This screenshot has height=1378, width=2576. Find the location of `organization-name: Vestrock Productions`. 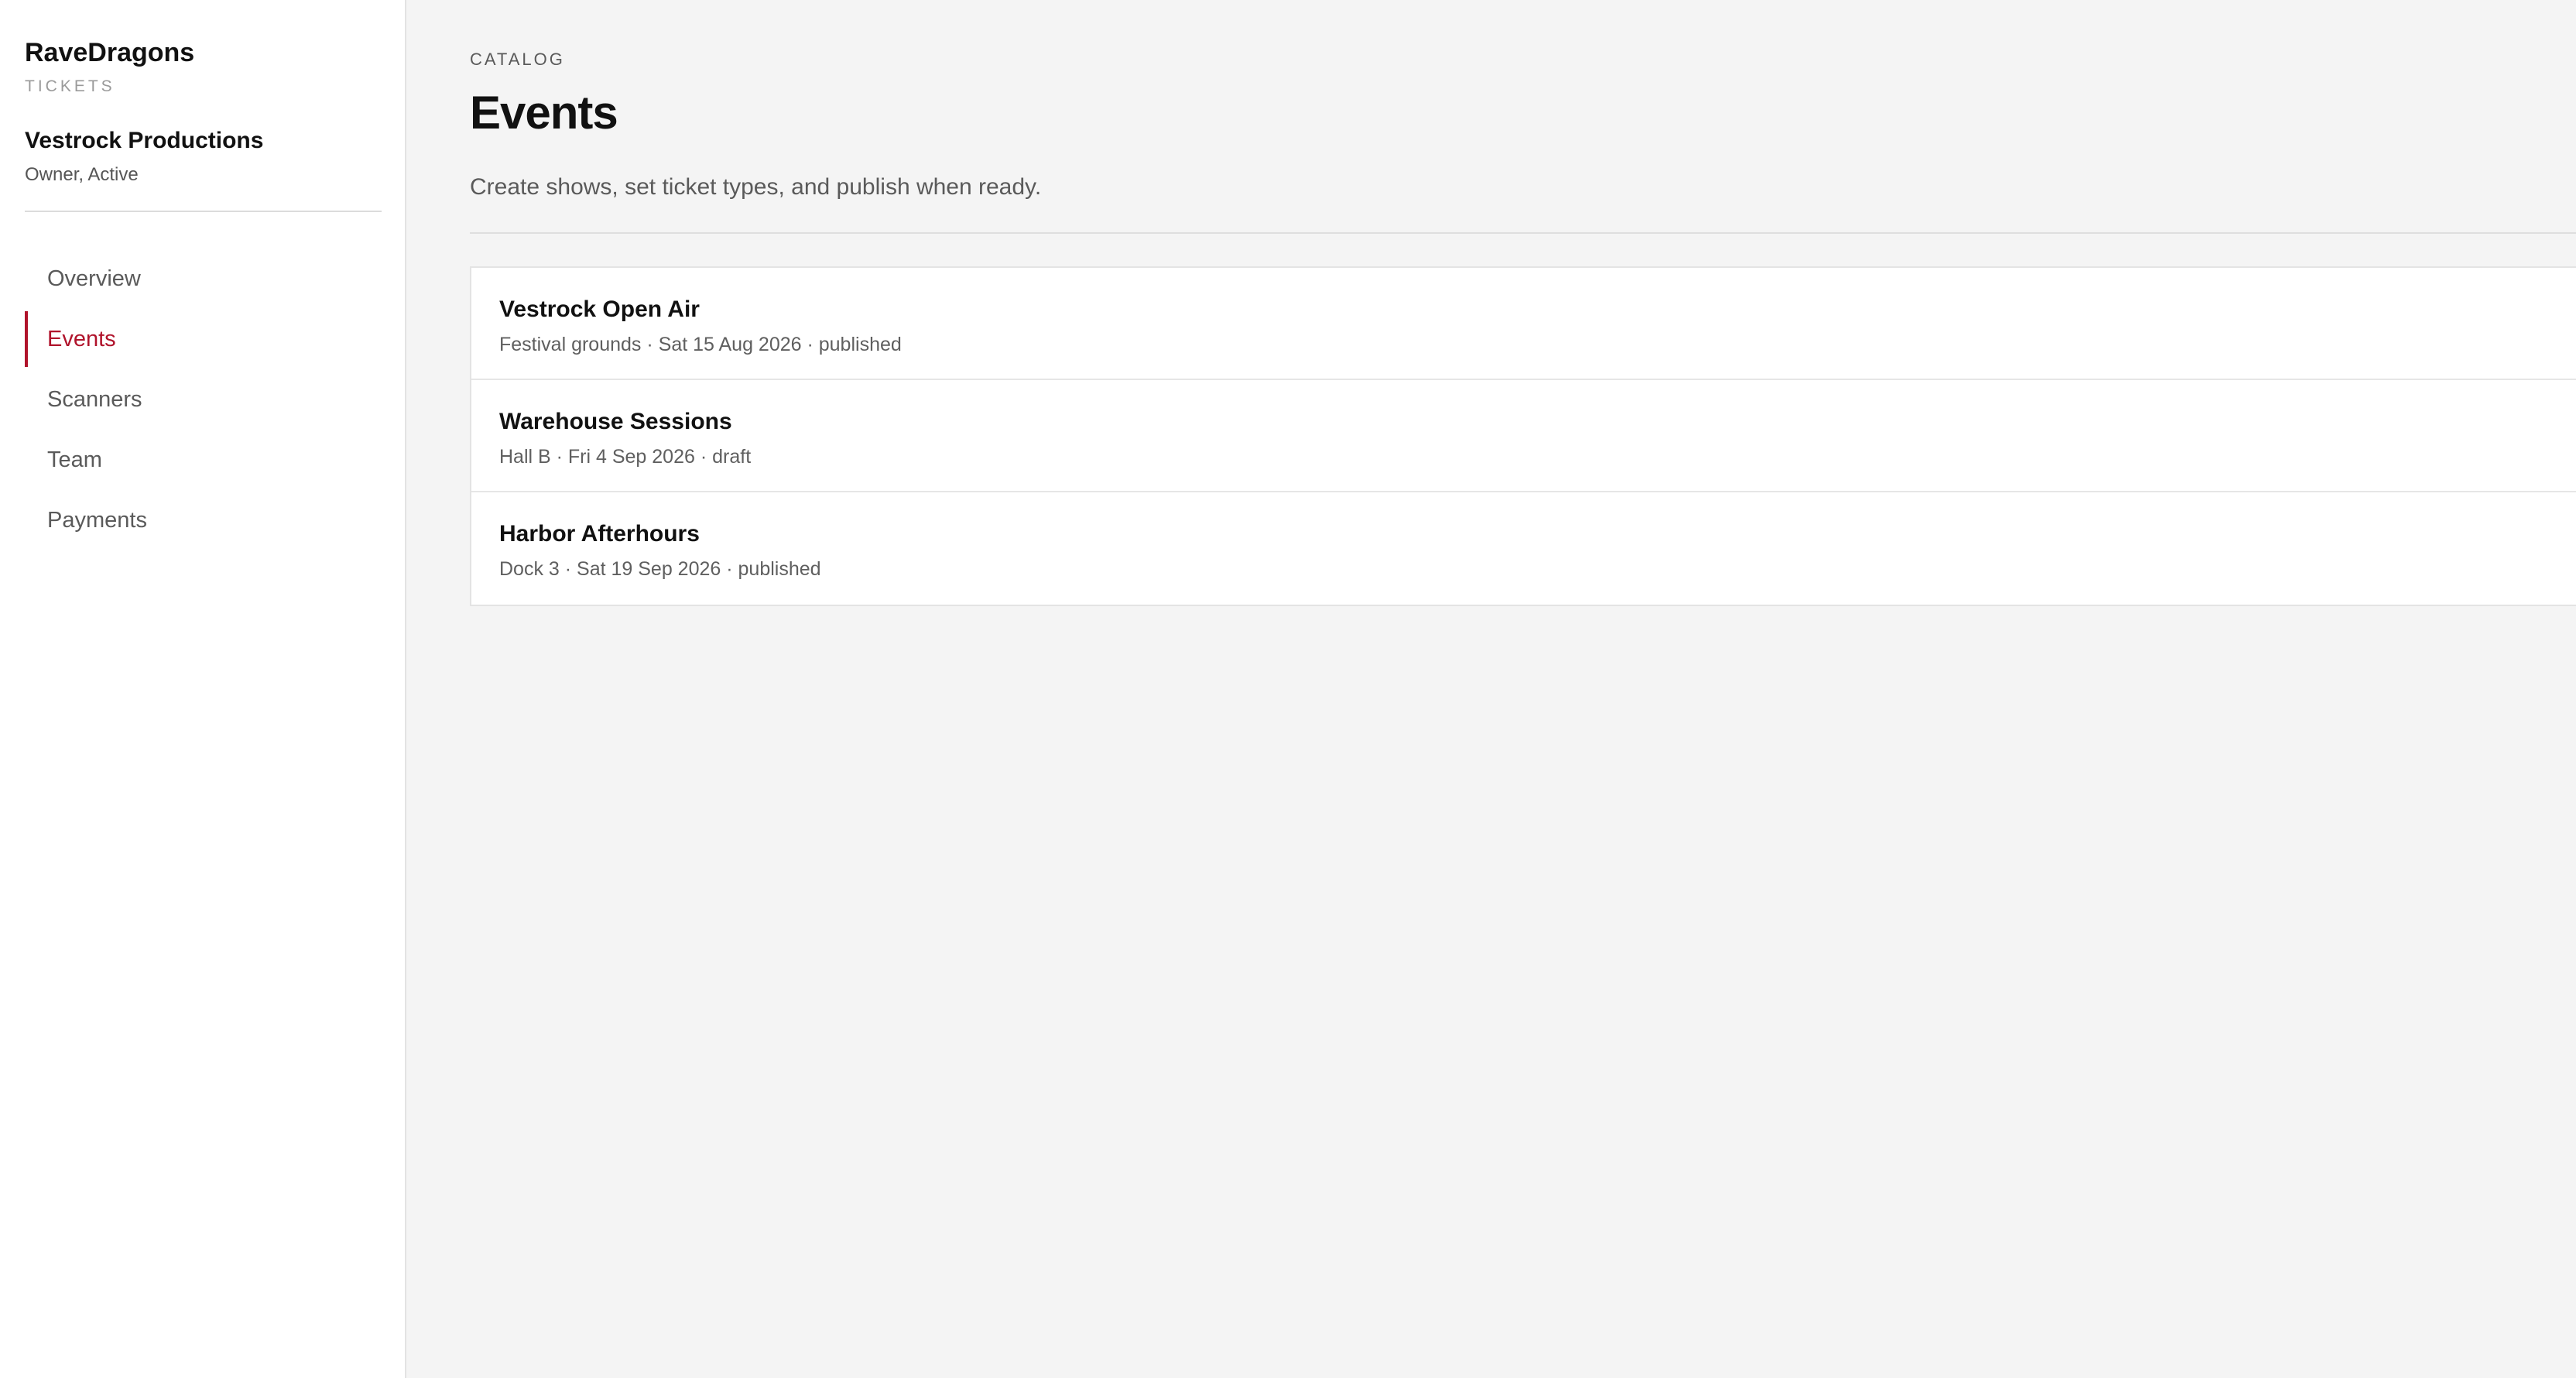

organization-name: Vestrock Productions is located at coordinates (144, 140).